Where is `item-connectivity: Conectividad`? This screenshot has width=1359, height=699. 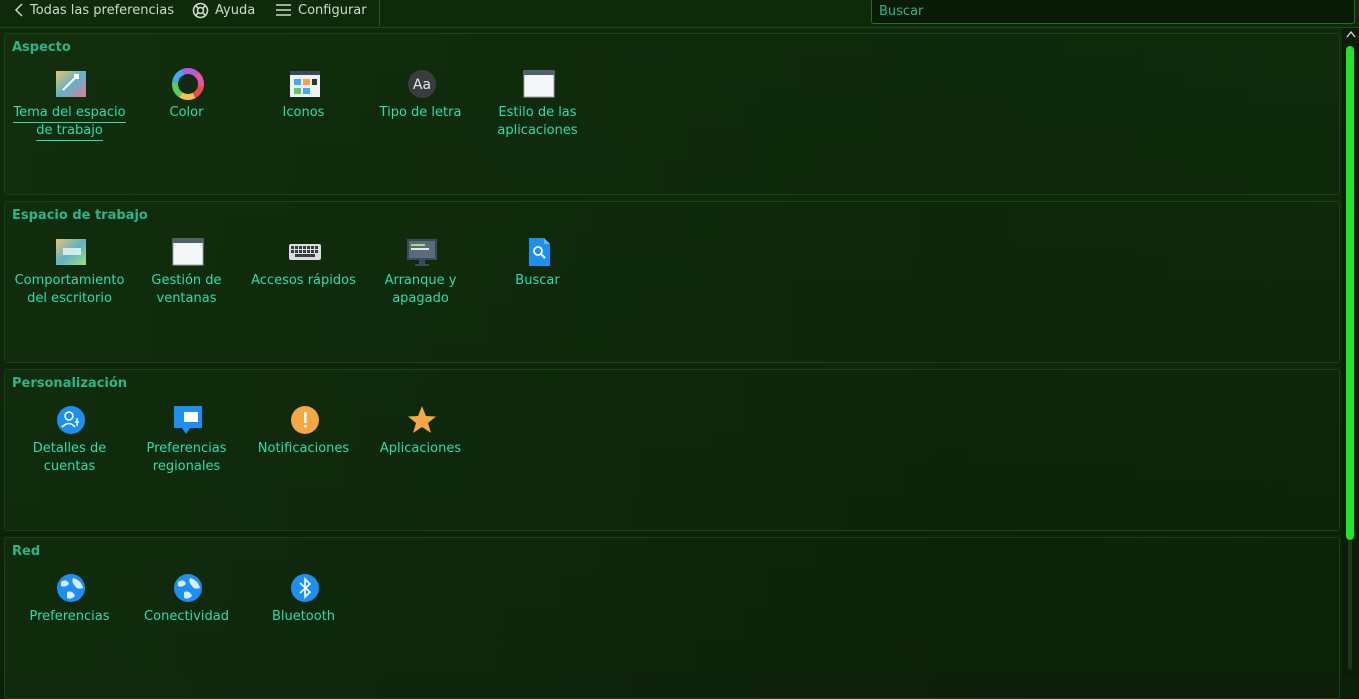 item-connectivity: Conectividad is located at coordinates (186, 618).